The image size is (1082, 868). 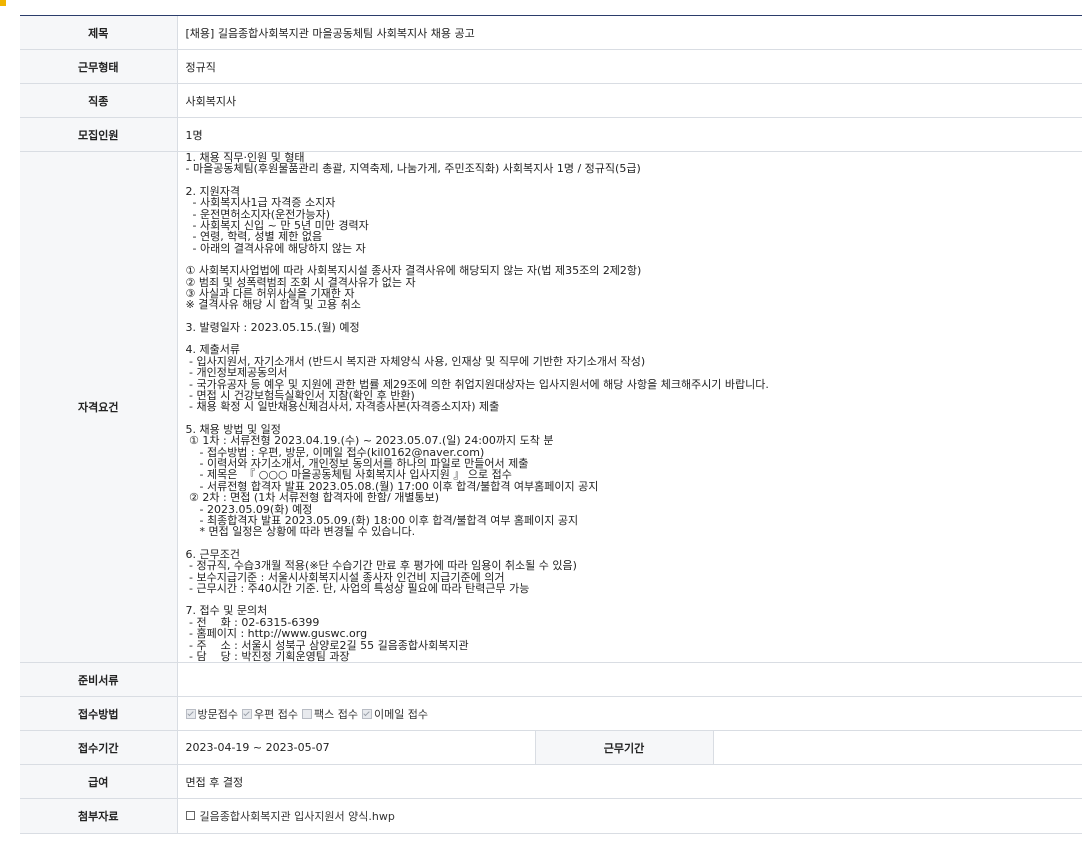 I want to click on apply-method-label: 이메일 접수, so click(x=401, y=714).